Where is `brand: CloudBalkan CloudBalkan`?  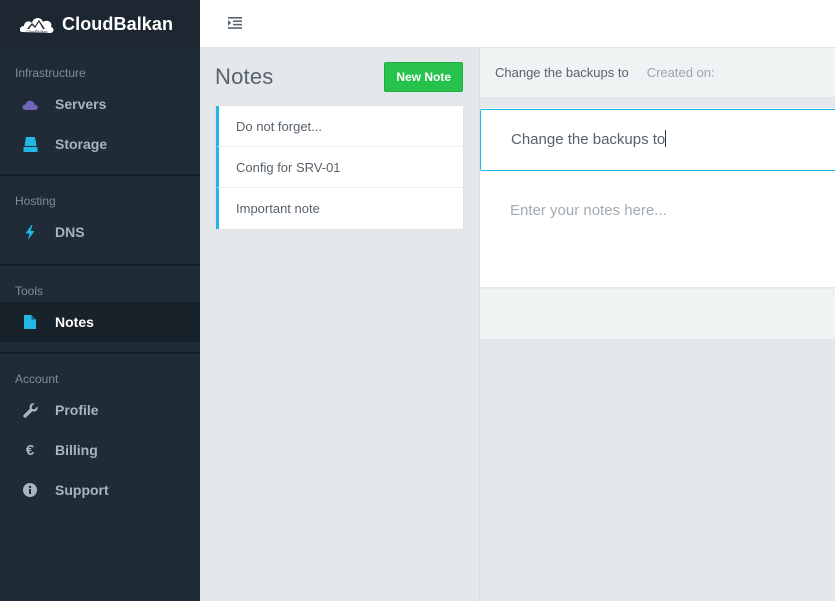
brand: CloudBalkan CloudBalkan is located at coordinates (100, 24).